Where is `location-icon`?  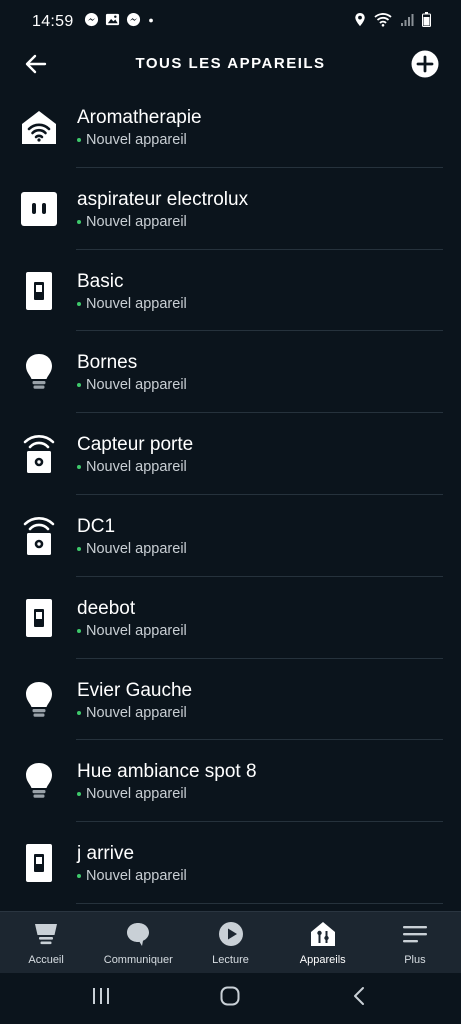
location-icon is located at coordinates (360, 22).